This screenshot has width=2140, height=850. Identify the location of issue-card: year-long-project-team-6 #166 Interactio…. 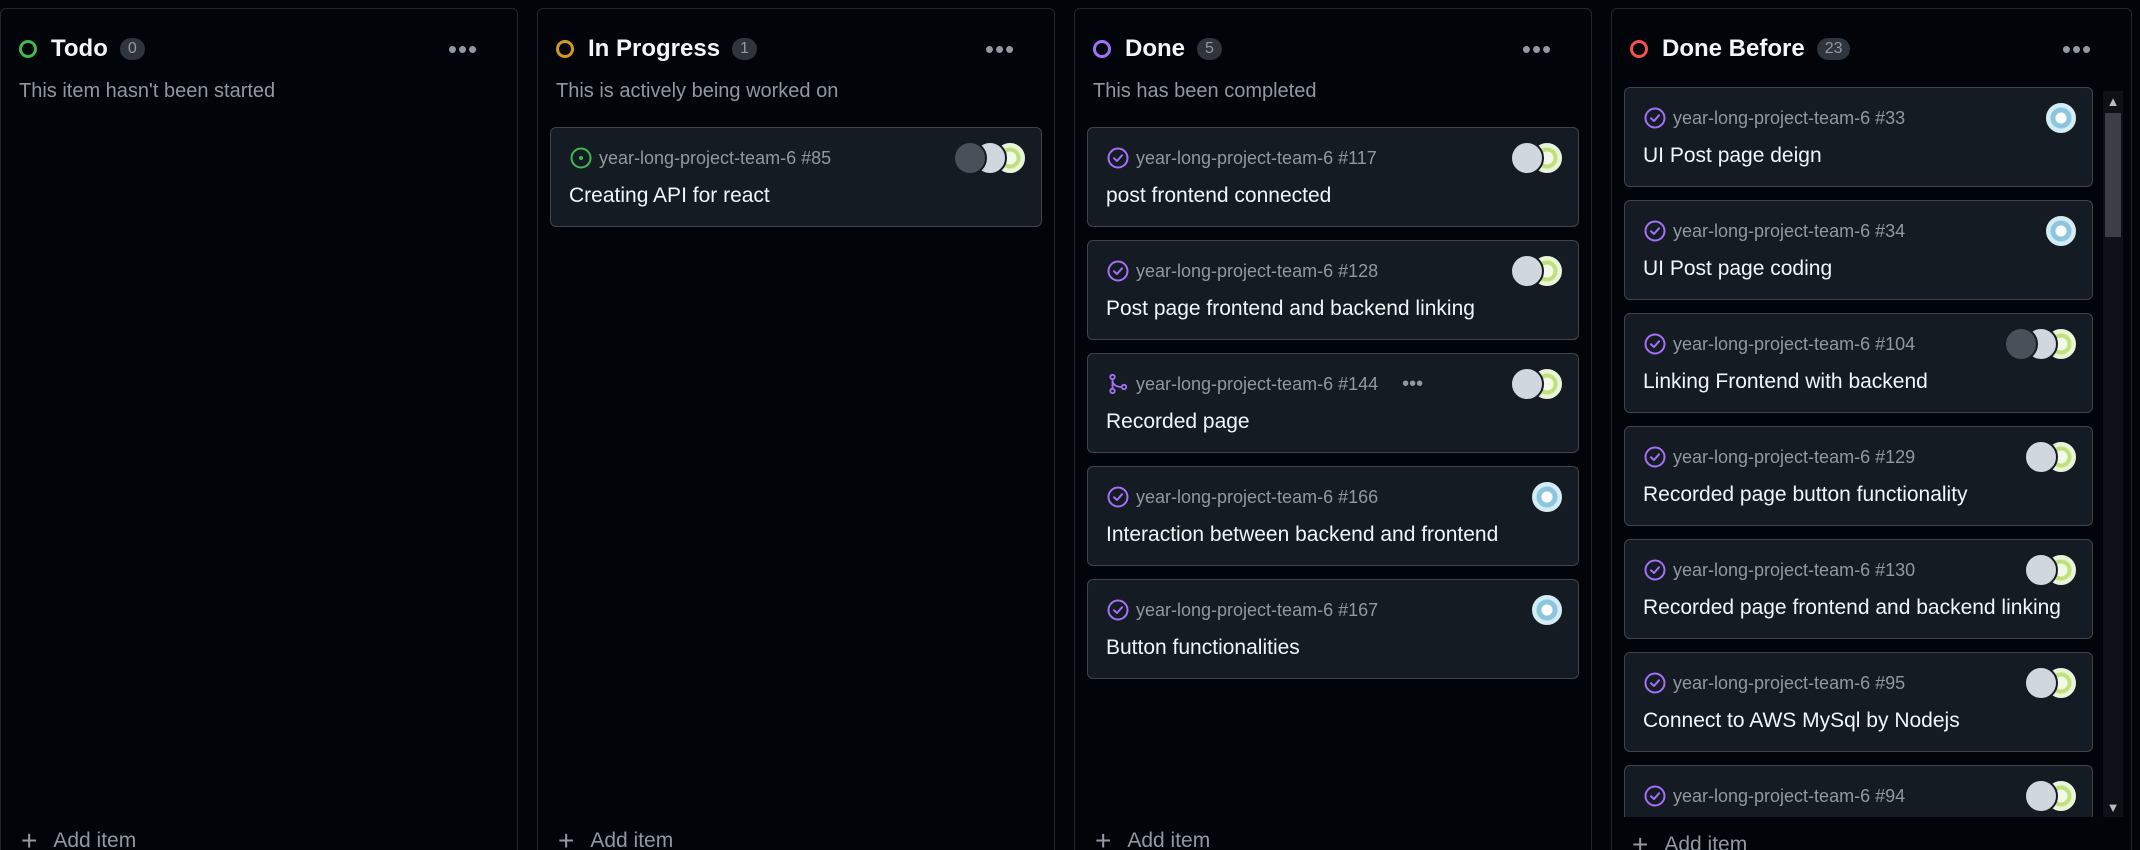
(1333, 516).